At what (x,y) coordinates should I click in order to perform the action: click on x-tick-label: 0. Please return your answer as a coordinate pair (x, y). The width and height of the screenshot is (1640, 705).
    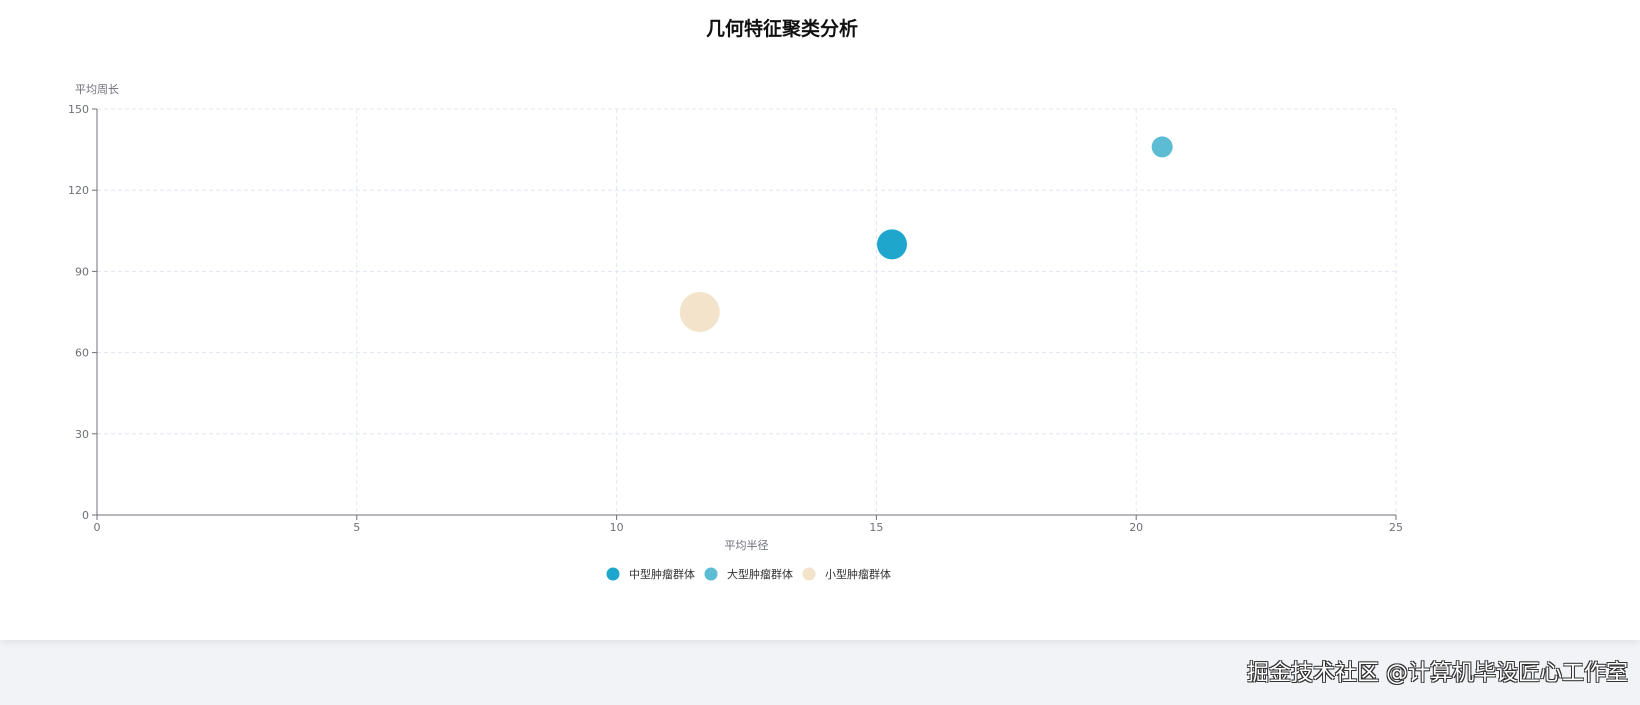
    Looking at the image, I should click on (97, 527).